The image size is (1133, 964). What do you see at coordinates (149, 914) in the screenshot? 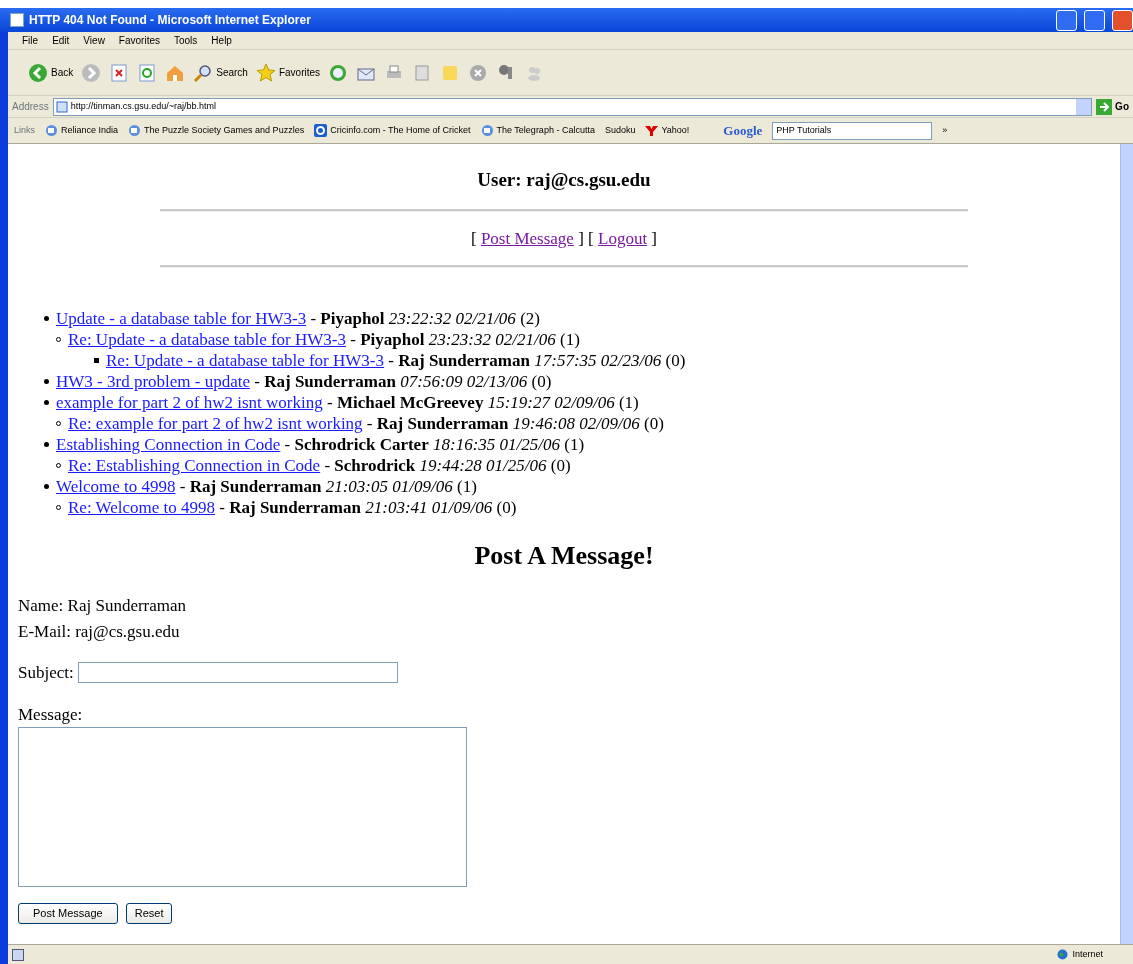
I see `reset-button: Reset` at bounding box center [149, 914].